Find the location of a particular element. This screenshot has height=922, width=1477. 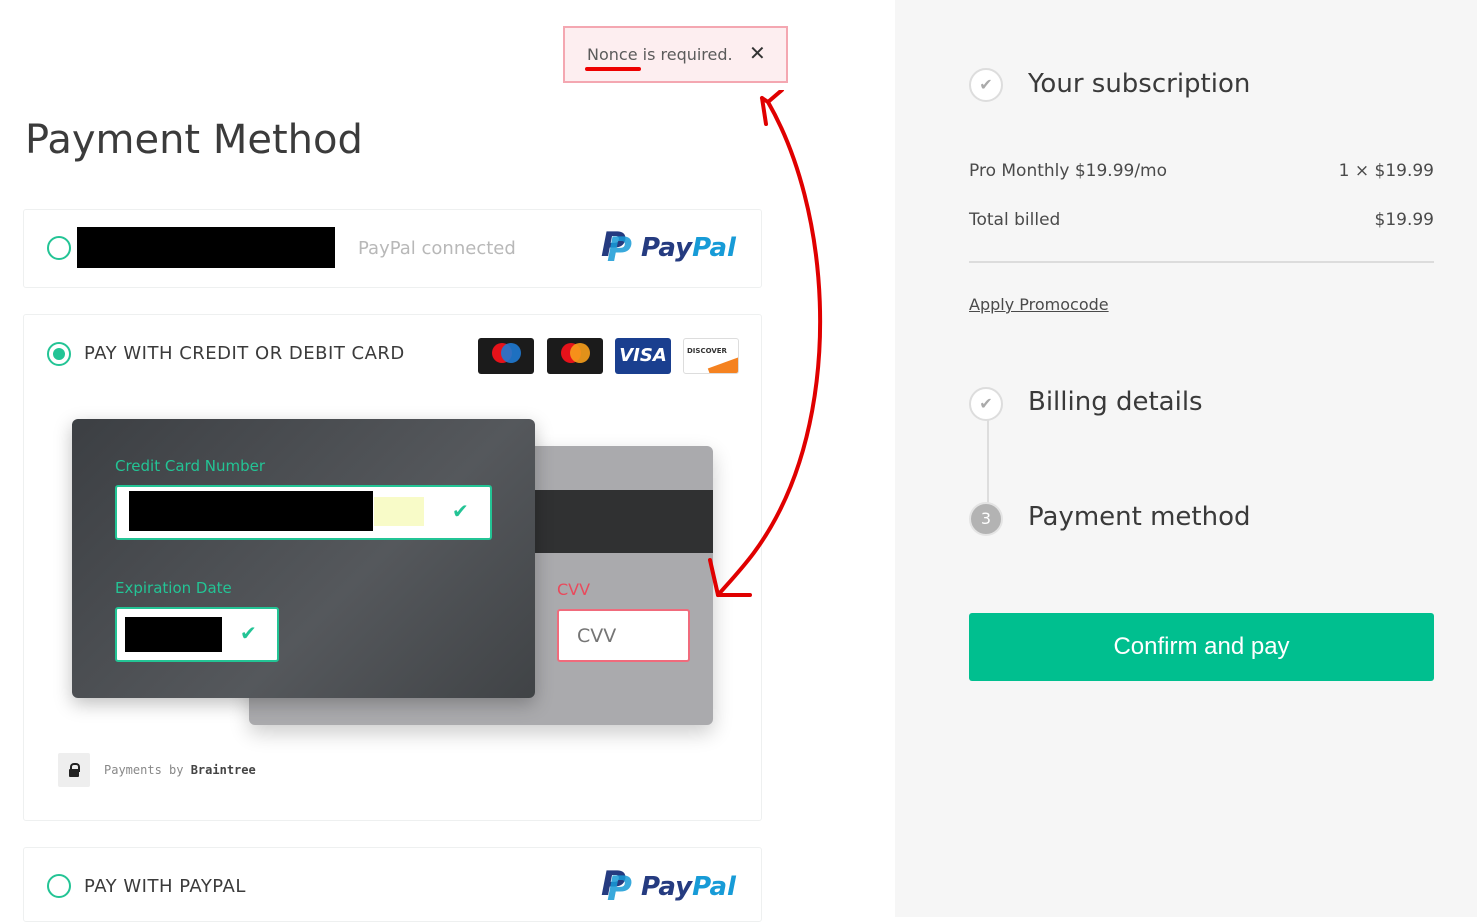

paypal-option-label: PAY WITH PAYPAL is located at coordinates (165, 886).